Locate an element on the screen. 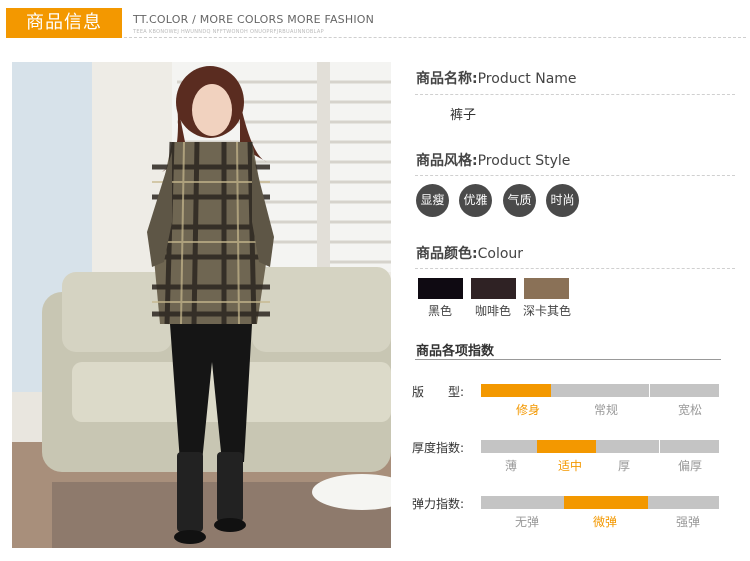 The width and height of the screenshot is (750, 561). thickness-label: 厚度指数: is located at coordinates (438, 448).